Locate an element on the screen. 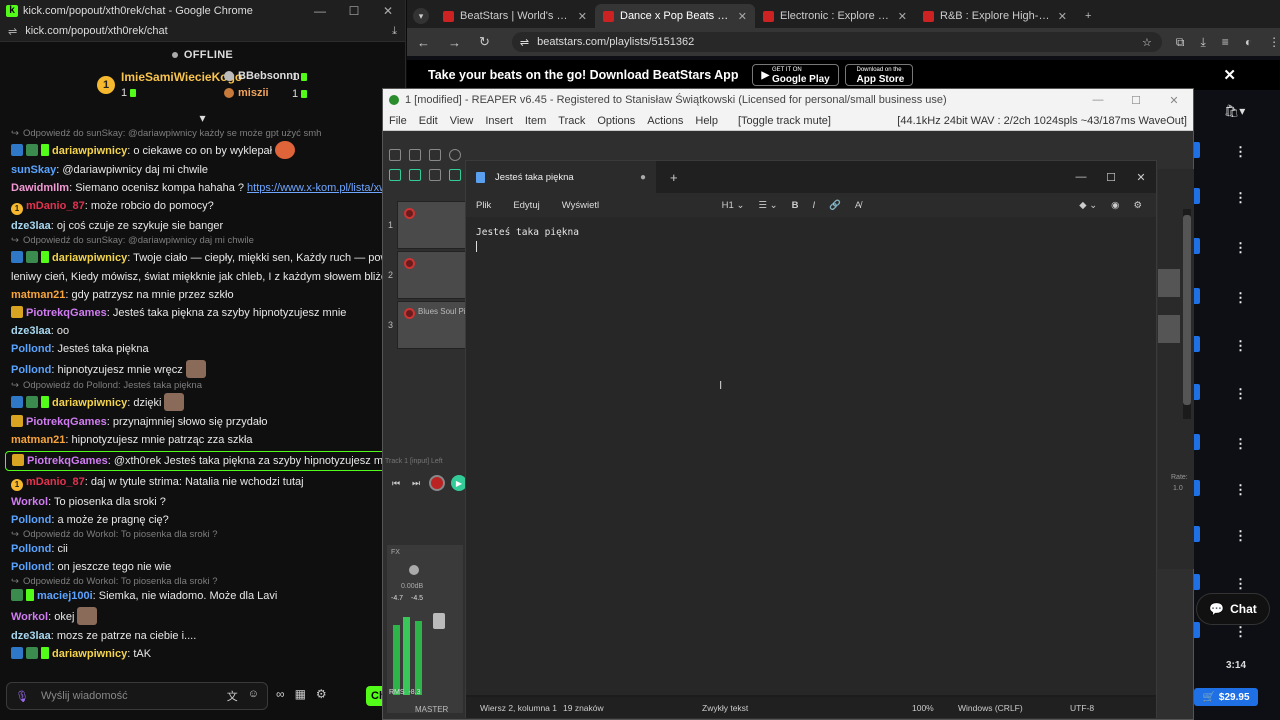 This screenshot has height=720, width=1280. loop-icon is located at coordinates (415, 175).